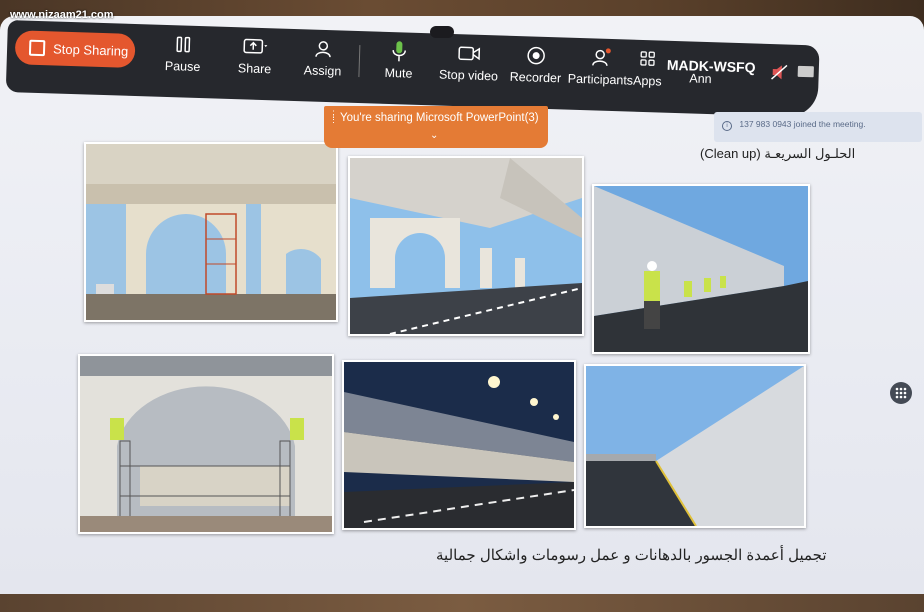 This screenshot has width=924, height=612. What do you see at coordinates (647, 68) in the screenshot?
I see `apps-button: Apps` at bounding box center [647, 68].